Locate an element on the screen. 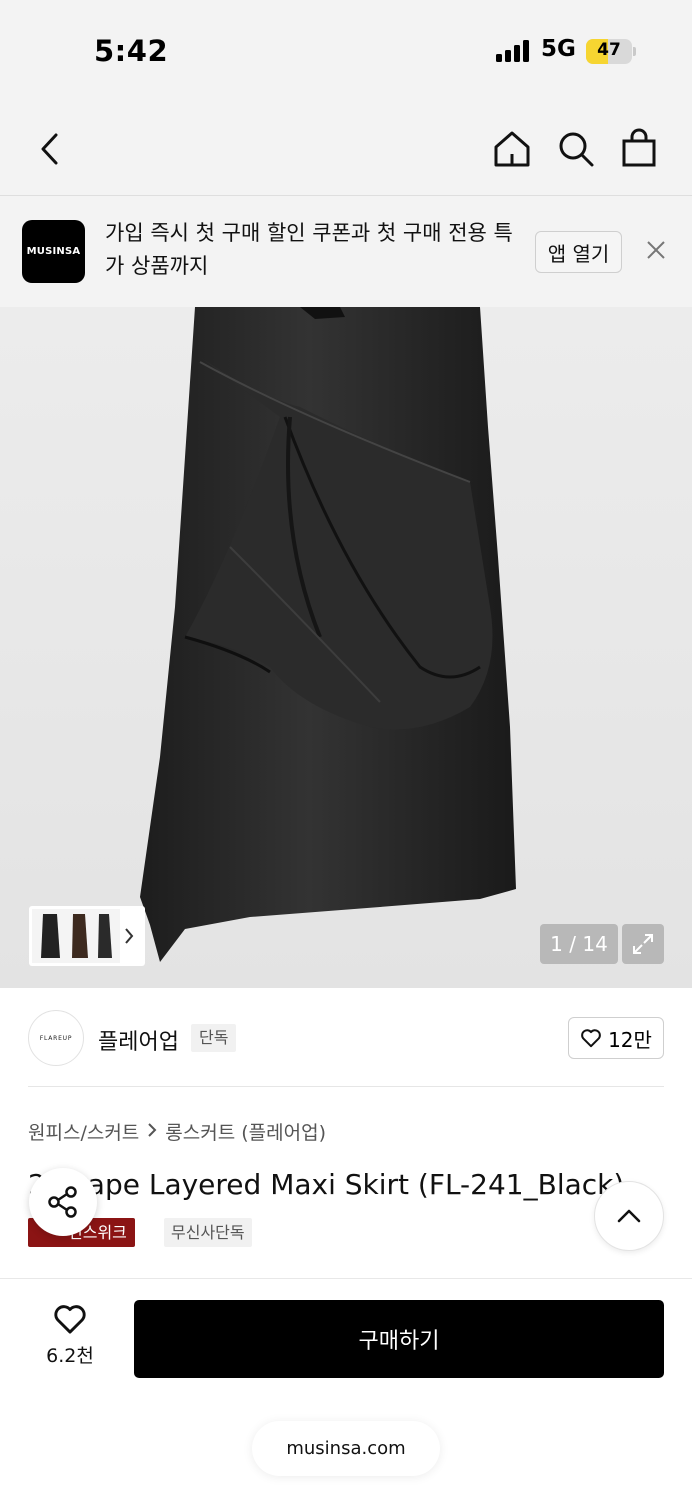  search-icon is located at coordinates (576, 151).